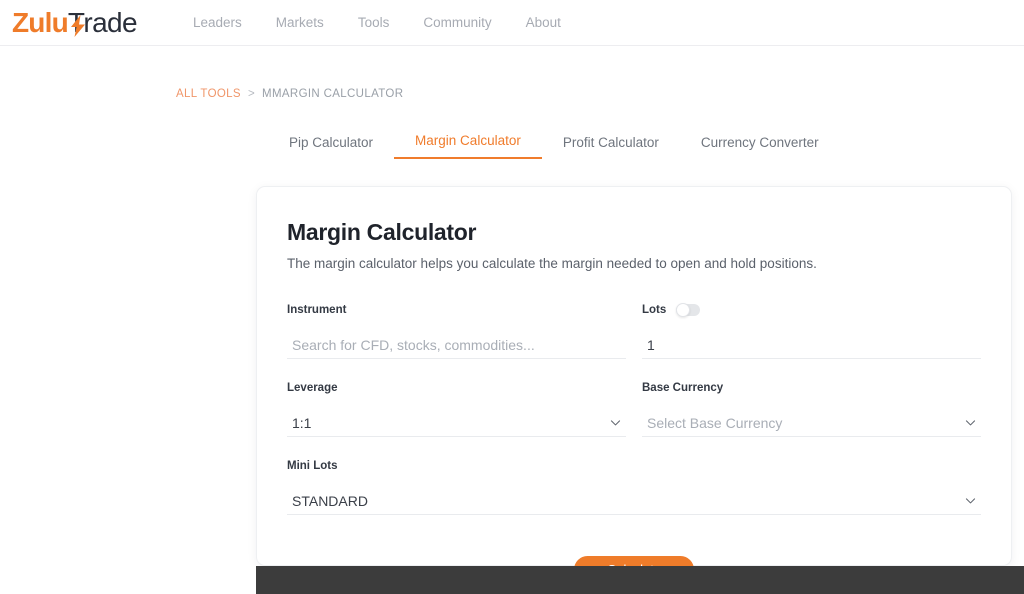 Image resolution: width=1024 pixels, height=594 pixels. I want to click on breadcrumb: ALL TOOLS > MMARGIN CALCULATOR, so click(600, 94).